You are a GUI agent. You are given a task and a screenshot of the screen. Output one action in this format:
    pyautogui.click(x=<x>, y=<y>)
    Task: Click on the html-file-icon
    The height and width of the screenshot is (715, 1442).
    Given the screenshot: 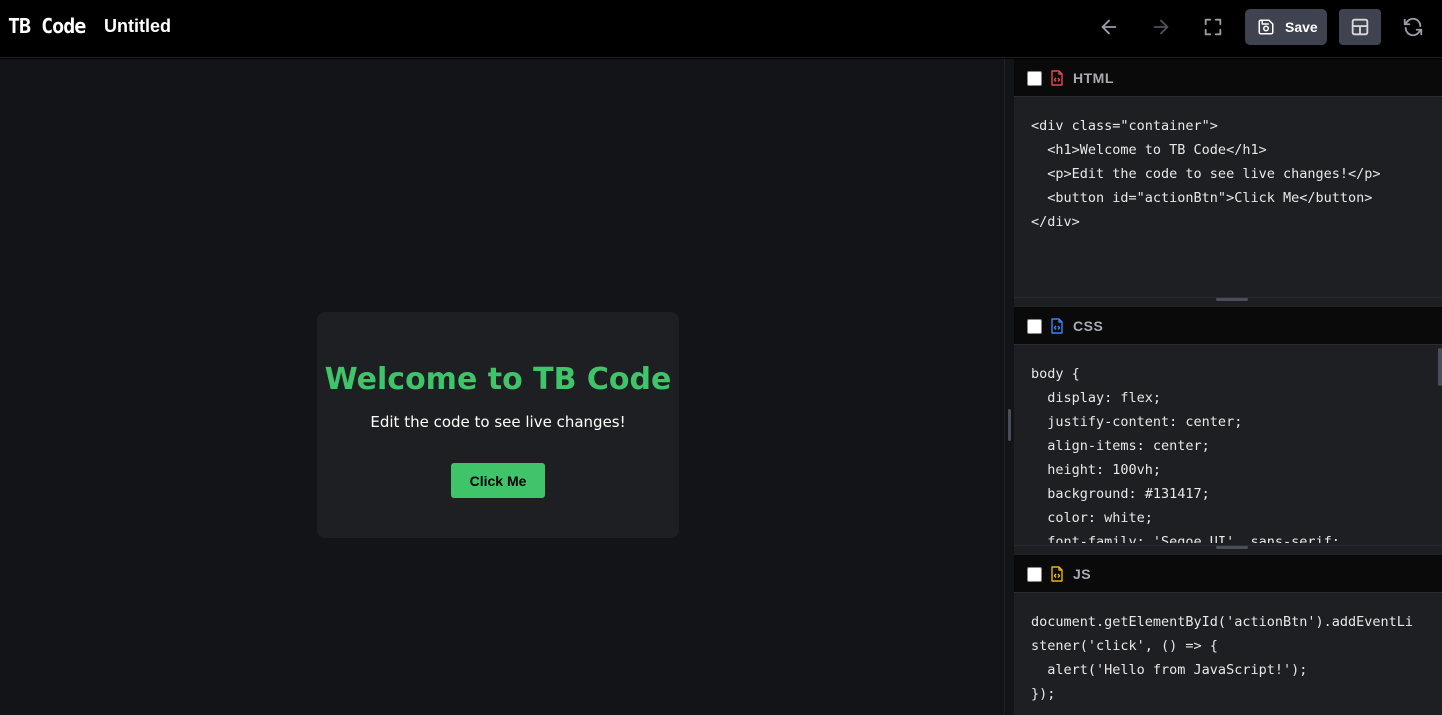 What is the action you would take?
    pyautogui.click(x=1057, y=78)
    